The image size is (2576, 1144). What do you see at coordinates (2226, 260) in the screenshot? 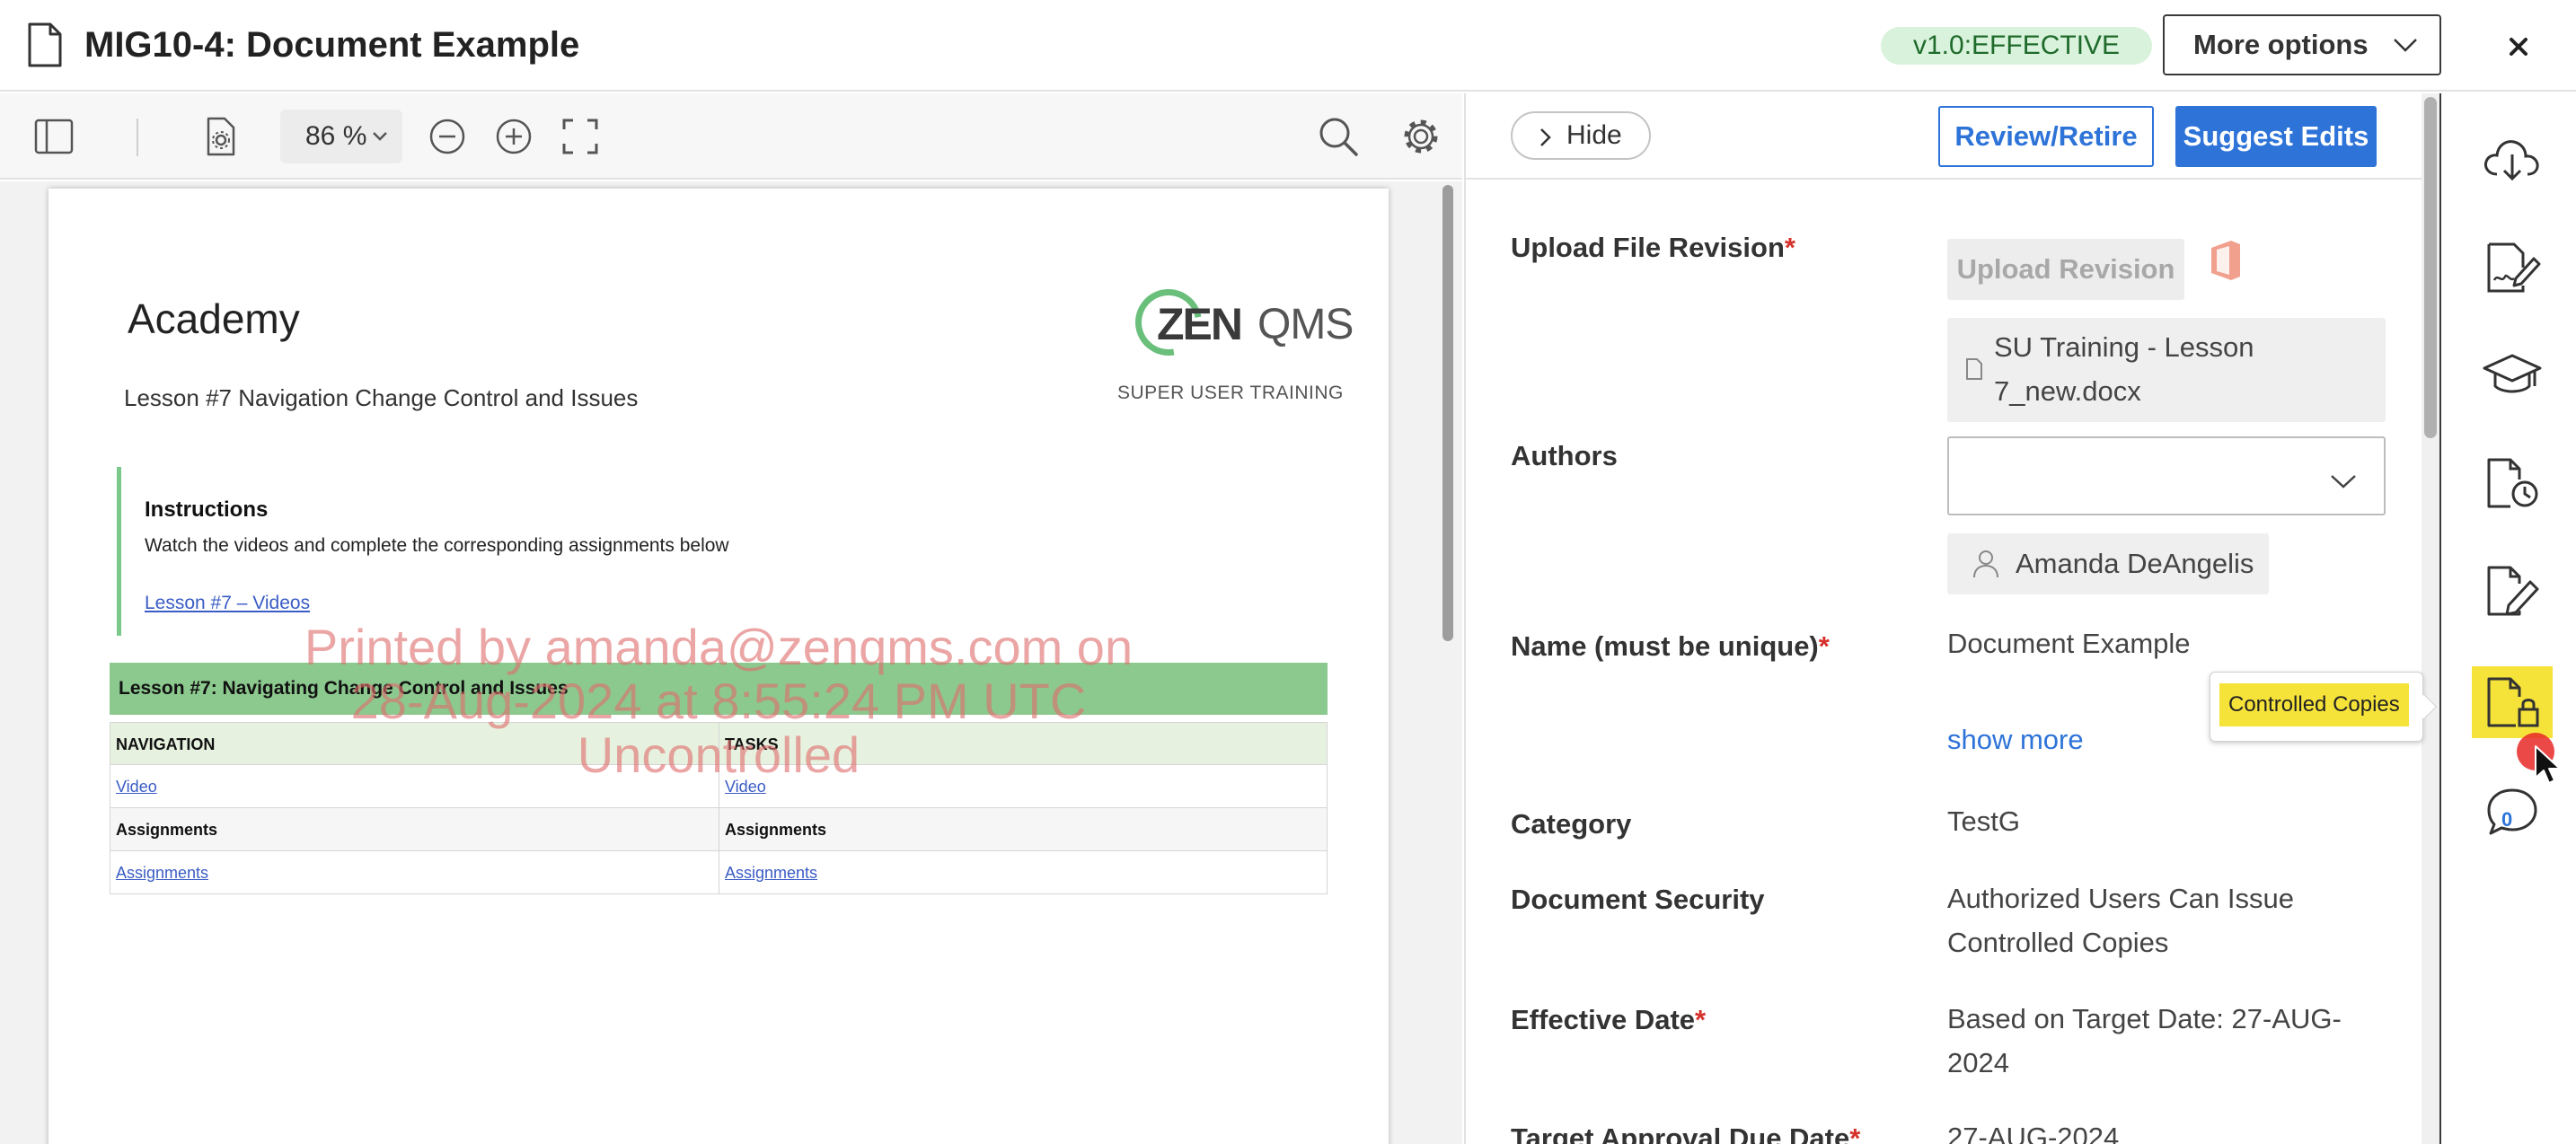
I see `office-icon` at bounding box center [2226, 260].